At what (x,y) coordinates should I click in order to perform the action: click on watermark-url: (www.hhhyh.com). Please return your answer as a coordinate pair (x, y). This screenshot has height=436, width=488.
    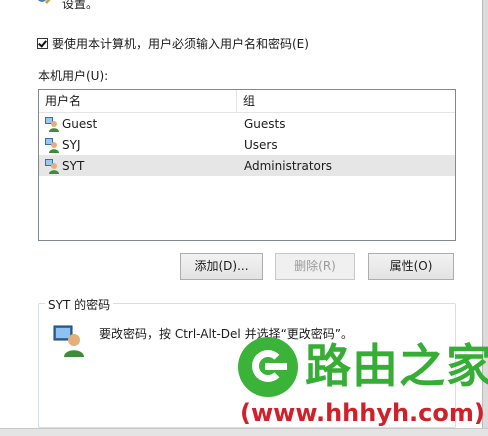
    Looking at the image, I should click on (362, 413).